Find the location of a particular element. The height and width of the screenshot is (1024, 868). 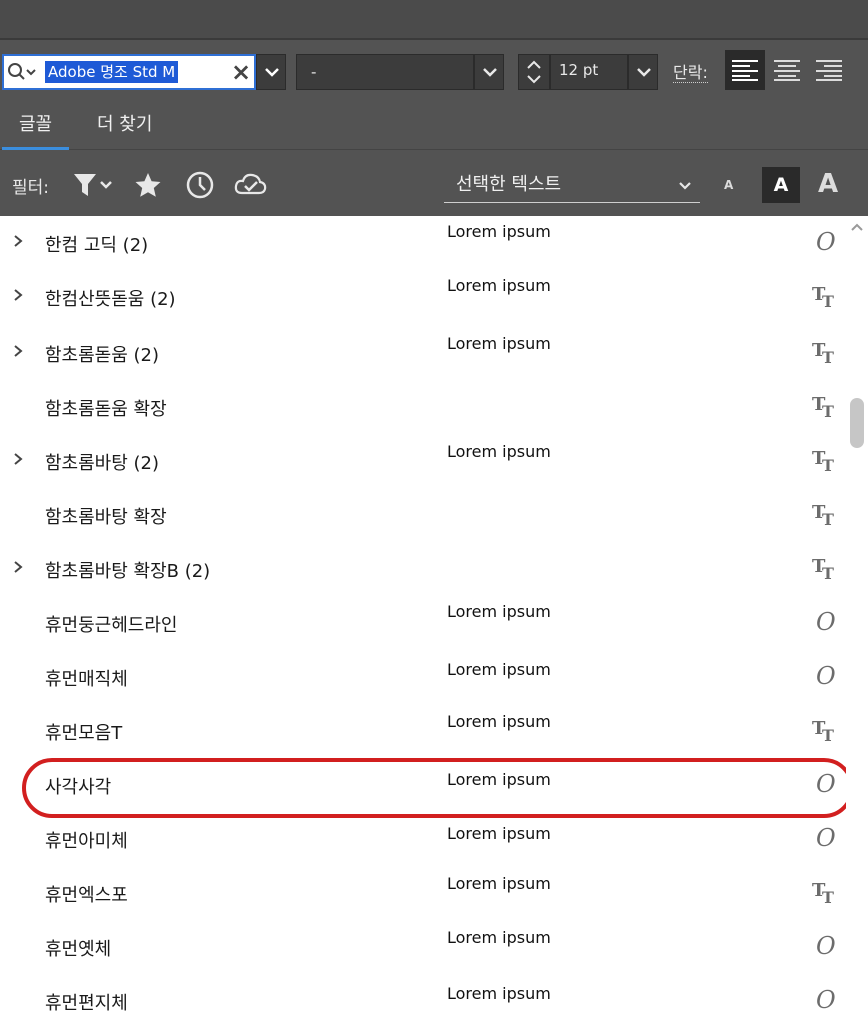

align-left-button is located at coordinates (745, 70).